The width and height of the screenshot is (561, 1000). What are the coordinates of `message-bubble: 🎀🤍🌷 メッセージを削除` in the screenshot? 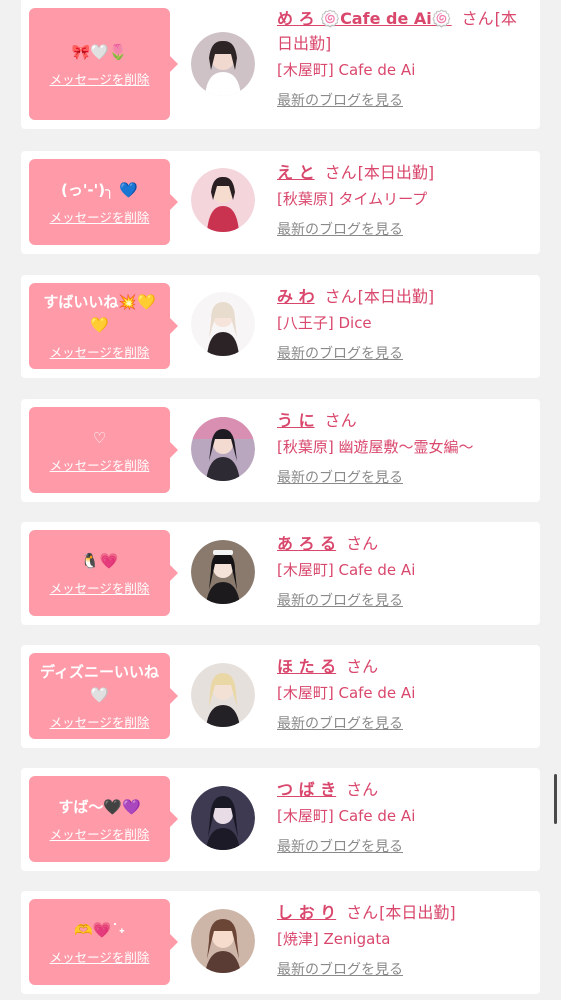 It's located at (103, 64).